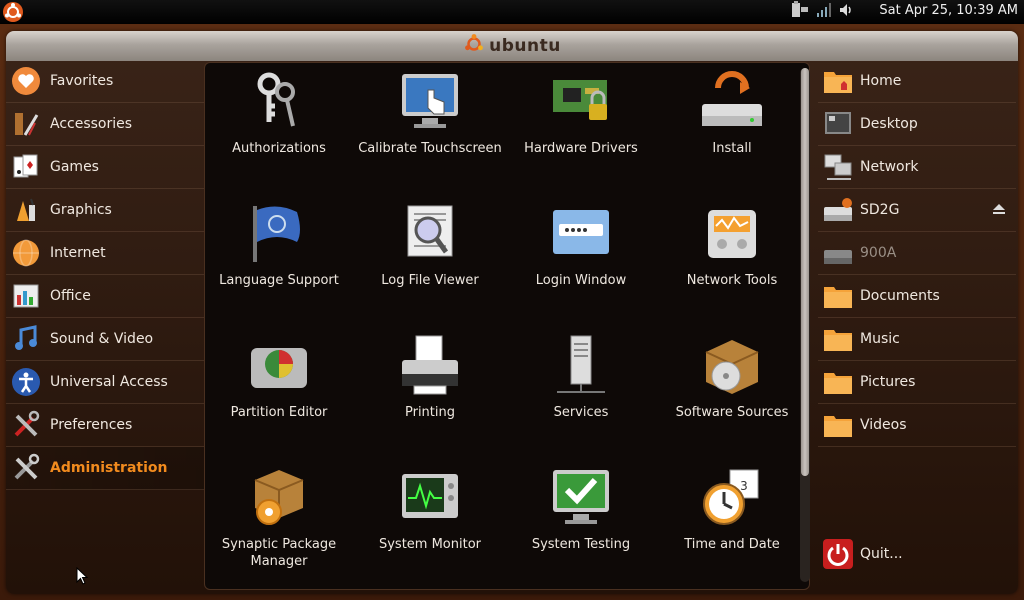  What do you see at coordinates (430, 377) in the screenshot?
I see `app-printing: Printing` at bounding box center [430, 377].